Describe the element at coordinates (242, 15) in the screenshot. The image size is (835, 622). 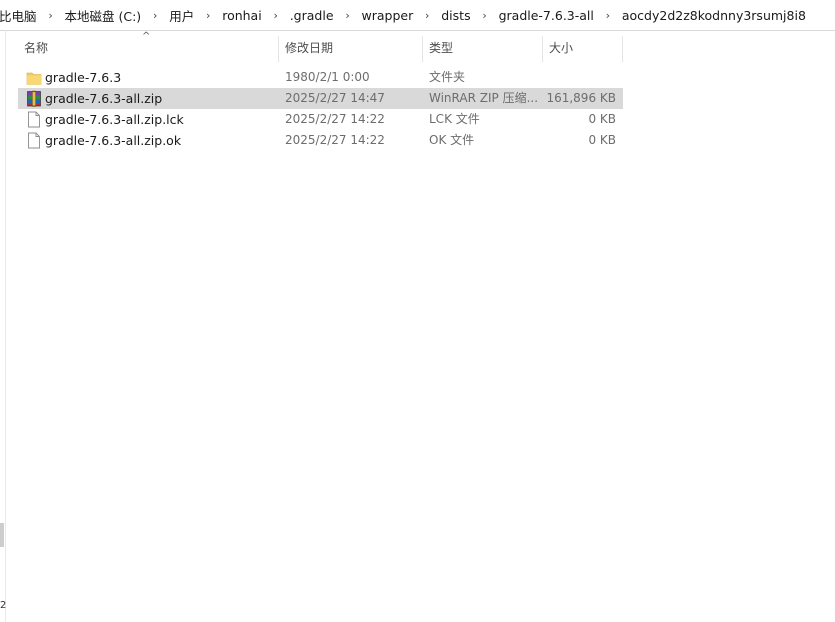
I see `breadcrumb-item-ronhai: ronhai` at that location.